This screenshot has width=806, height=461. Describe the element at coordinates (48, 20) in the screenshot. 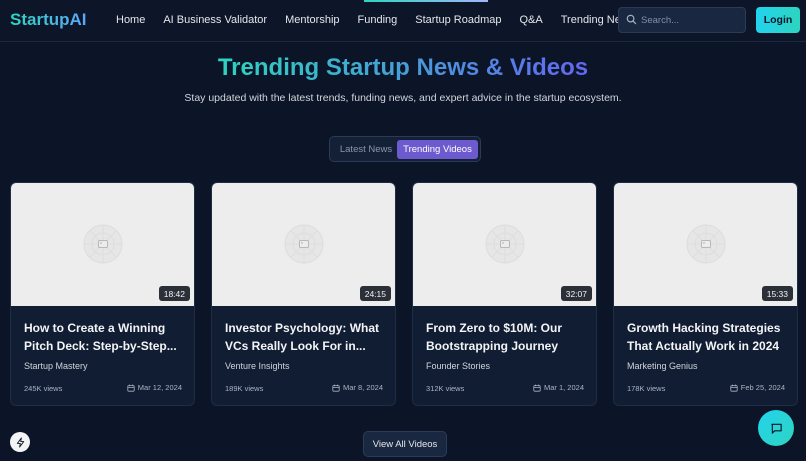

I see `brand-logo: StartupAI` at that location.